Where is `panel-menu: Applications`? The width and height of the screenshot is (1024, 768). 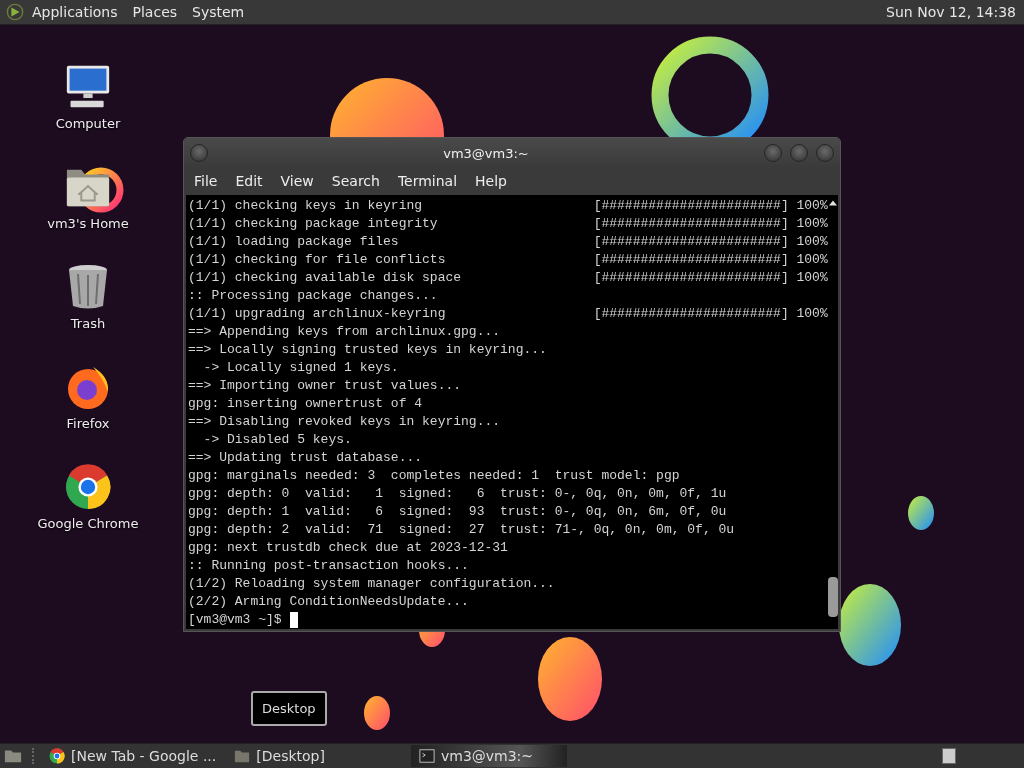 panel-menu: Applications is located at coordinates (75, 12).